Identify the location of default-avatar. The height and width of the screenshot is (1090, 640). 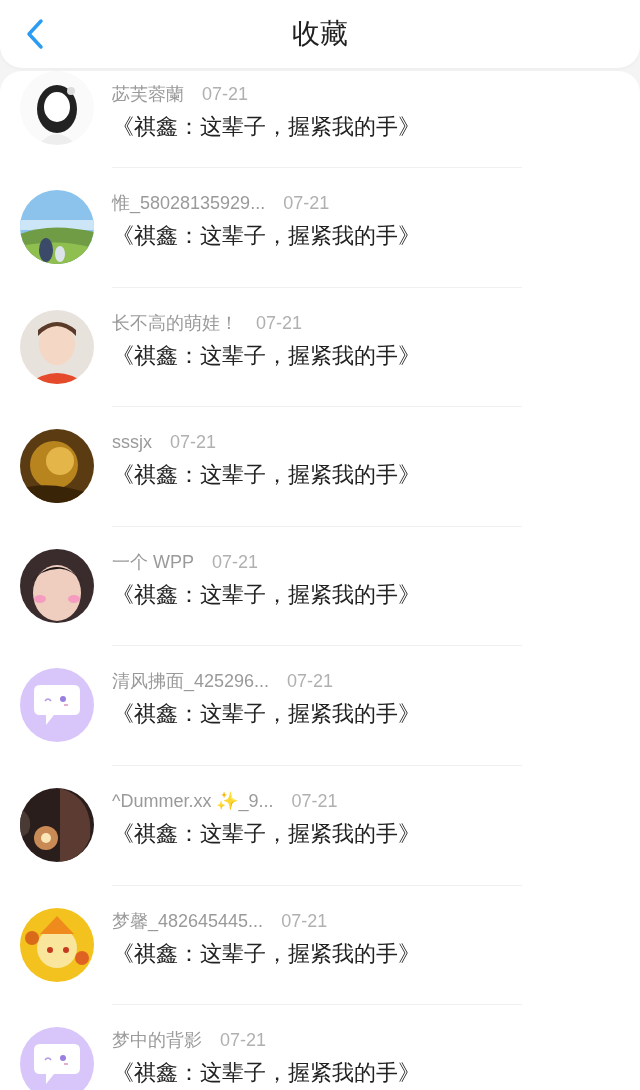
(57, 1058).